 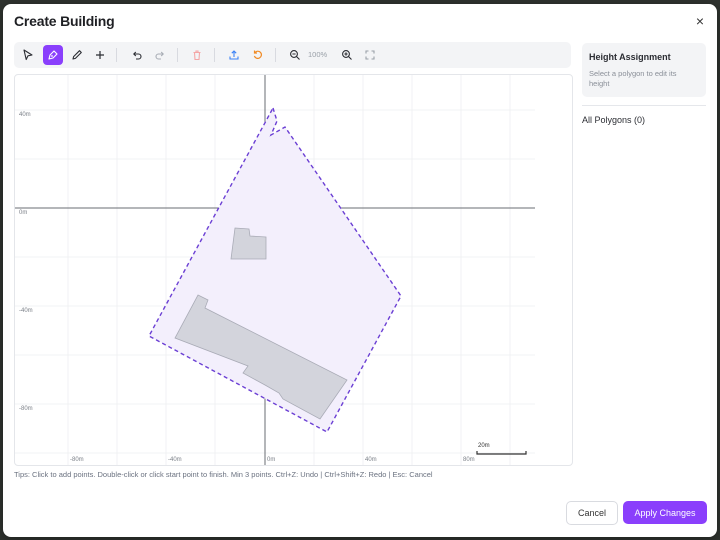 I want to click on y-tick-label: -80m, so click(x=26, y=409).